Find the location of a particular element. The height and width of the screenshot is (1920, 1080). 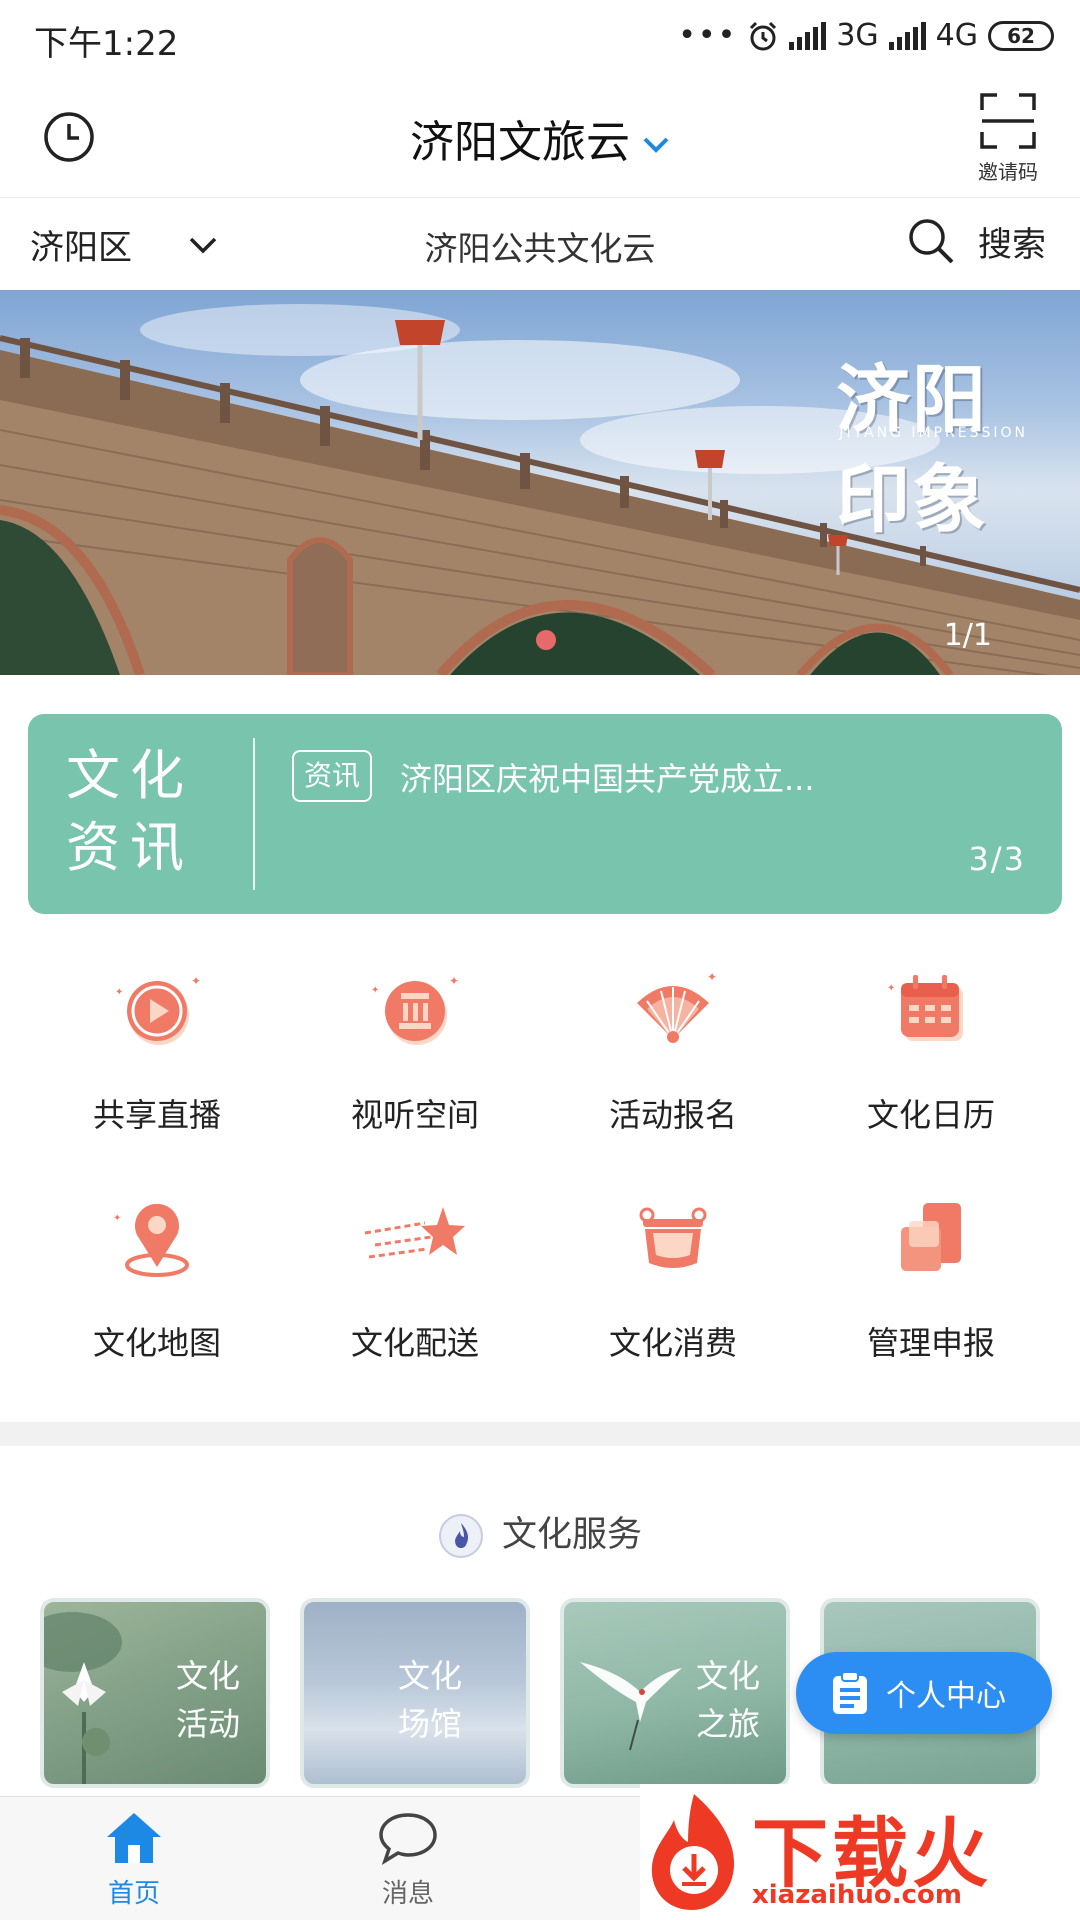

network-4g: 4G is located at coordinates (956, 35).